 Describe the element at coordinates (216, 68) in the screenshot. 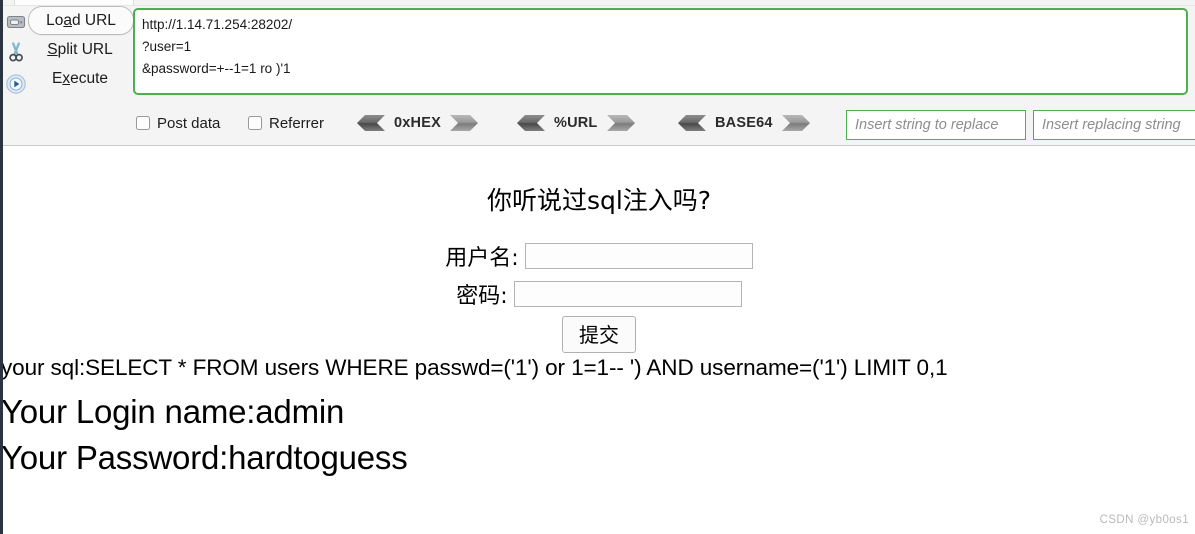

I see `url-line-3: &password=+--1=1 ro )'1` at that location.